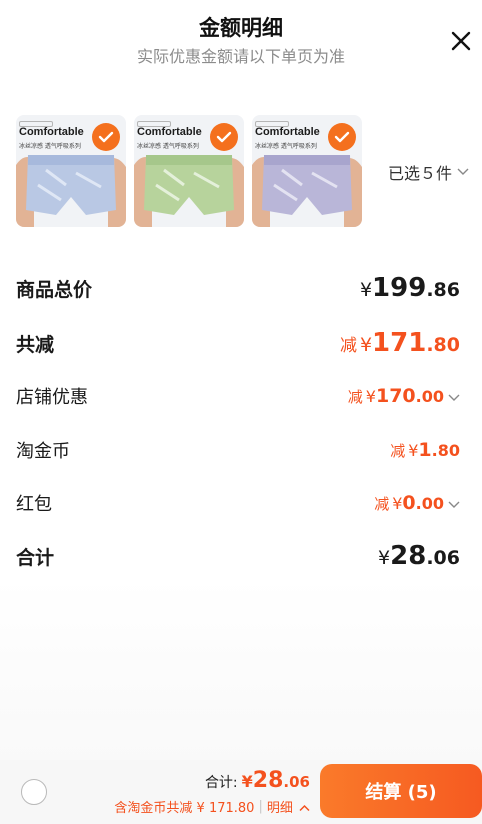 The image size is (482, 824). Describe the element at coordinates (395, 396) in the screenshot. I see `amount-integer: 170` at that location.